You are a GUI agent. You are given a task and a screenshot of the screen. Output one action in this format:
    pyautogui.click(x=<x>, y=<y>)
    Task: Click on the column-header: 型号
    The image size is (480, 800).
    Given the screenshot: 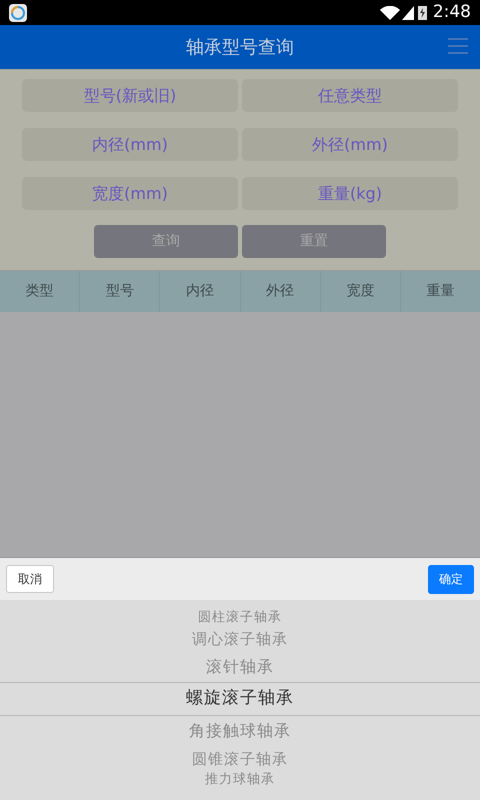 What is the action you would take?
    pyautogui.click(x=119, y=291)
    